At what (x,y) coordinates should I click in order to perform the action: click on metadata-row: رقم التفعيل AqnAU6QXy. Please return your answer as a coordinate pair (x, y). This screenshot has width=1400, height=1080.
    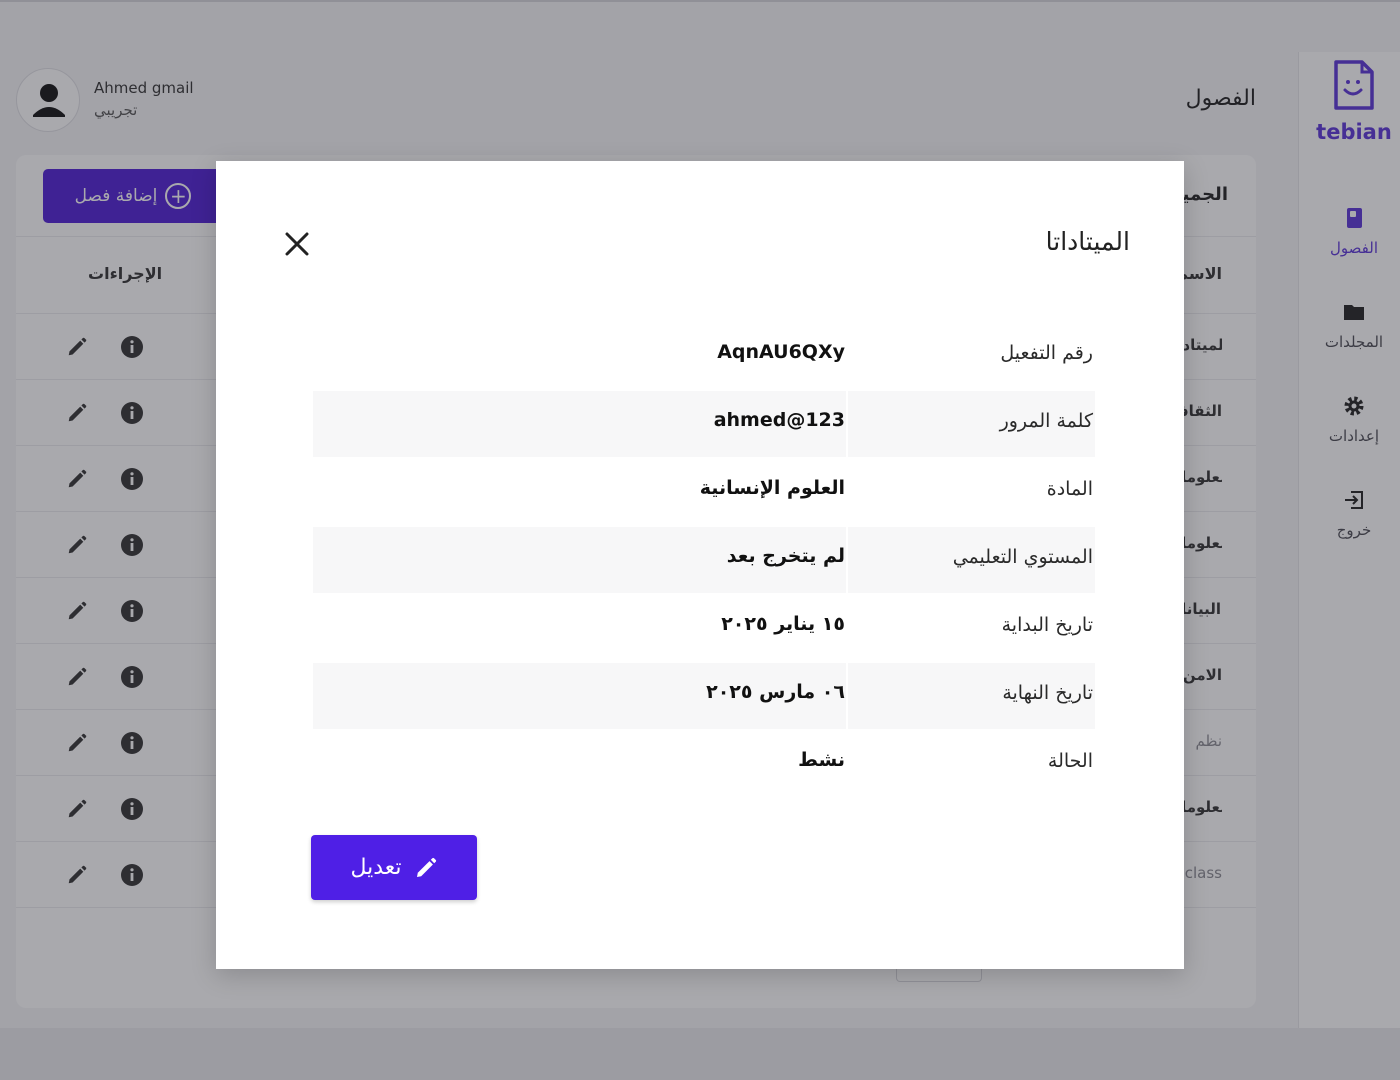
    Looking at the image, I should click on (704, 356).